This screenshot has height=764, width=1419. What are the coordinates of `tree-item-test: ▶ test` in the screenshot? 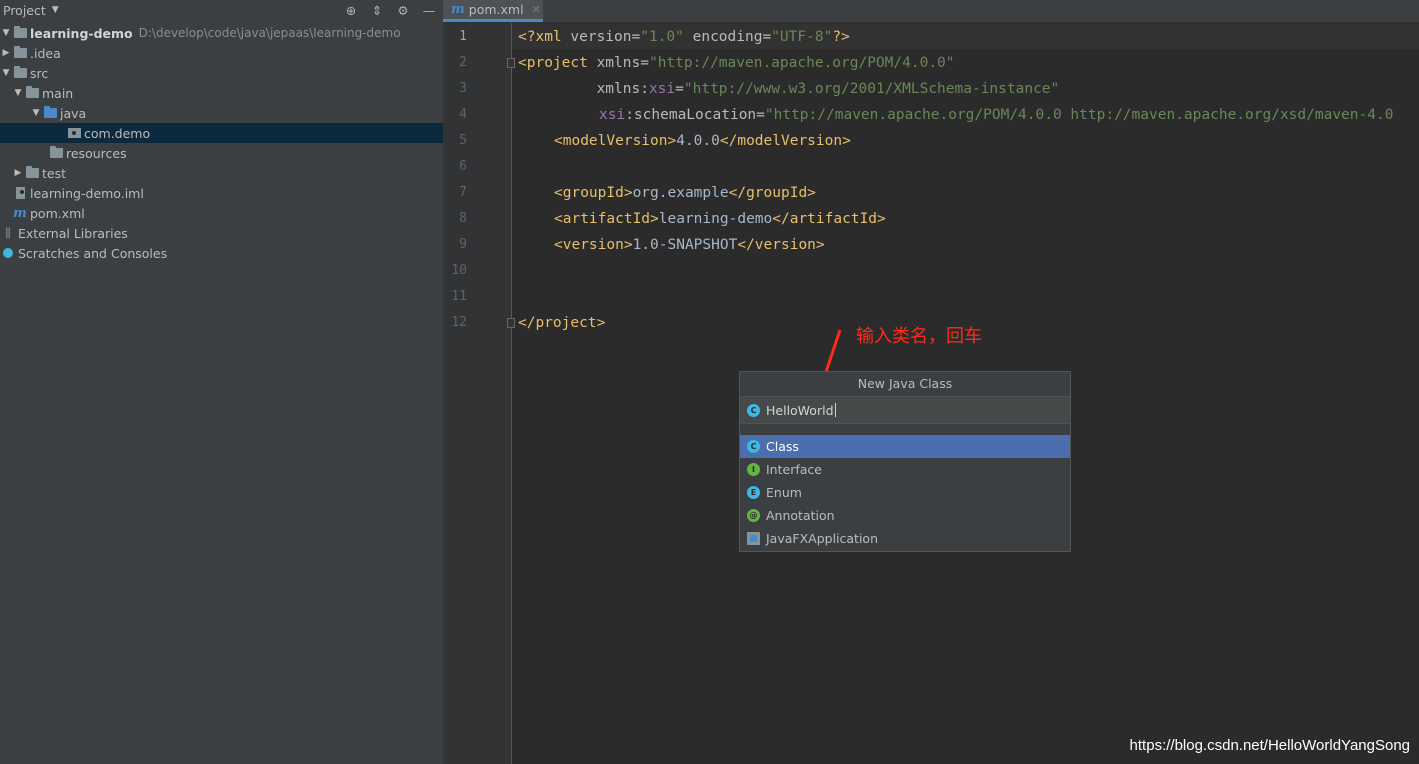 It's located at (221, 173).